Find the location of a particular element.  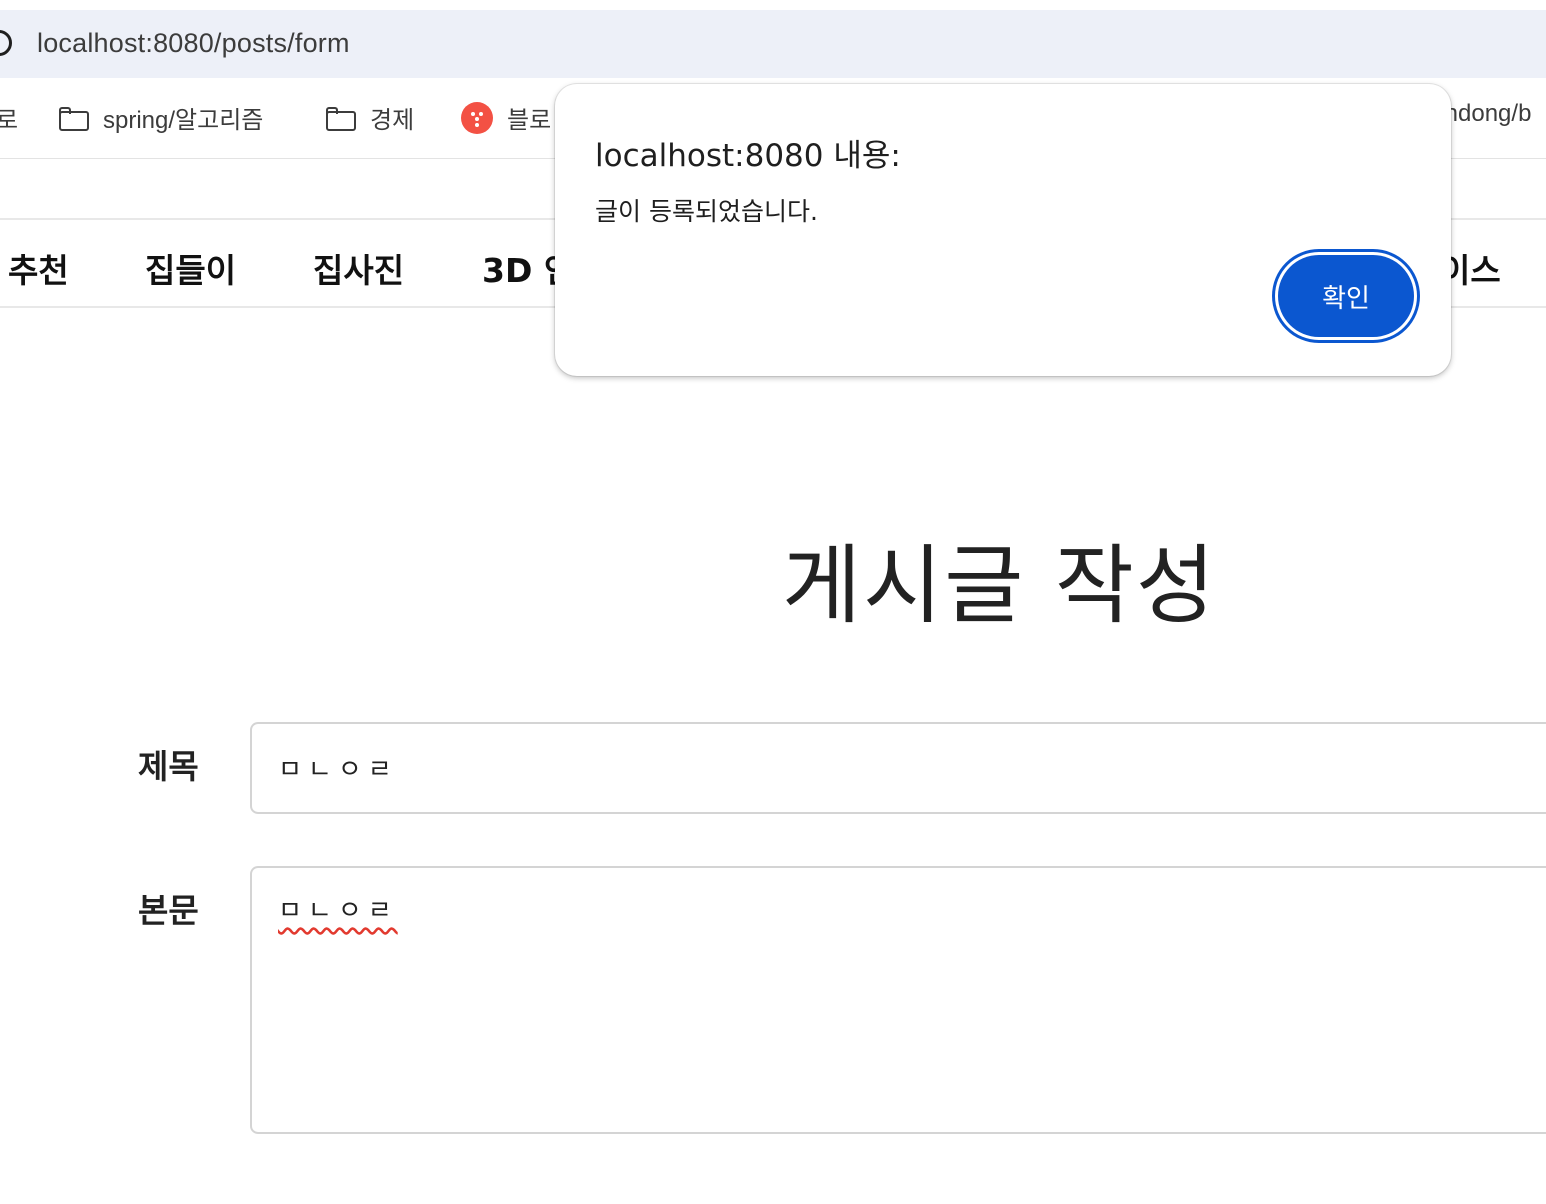

blog-icon is located at coordinates (477, 117).